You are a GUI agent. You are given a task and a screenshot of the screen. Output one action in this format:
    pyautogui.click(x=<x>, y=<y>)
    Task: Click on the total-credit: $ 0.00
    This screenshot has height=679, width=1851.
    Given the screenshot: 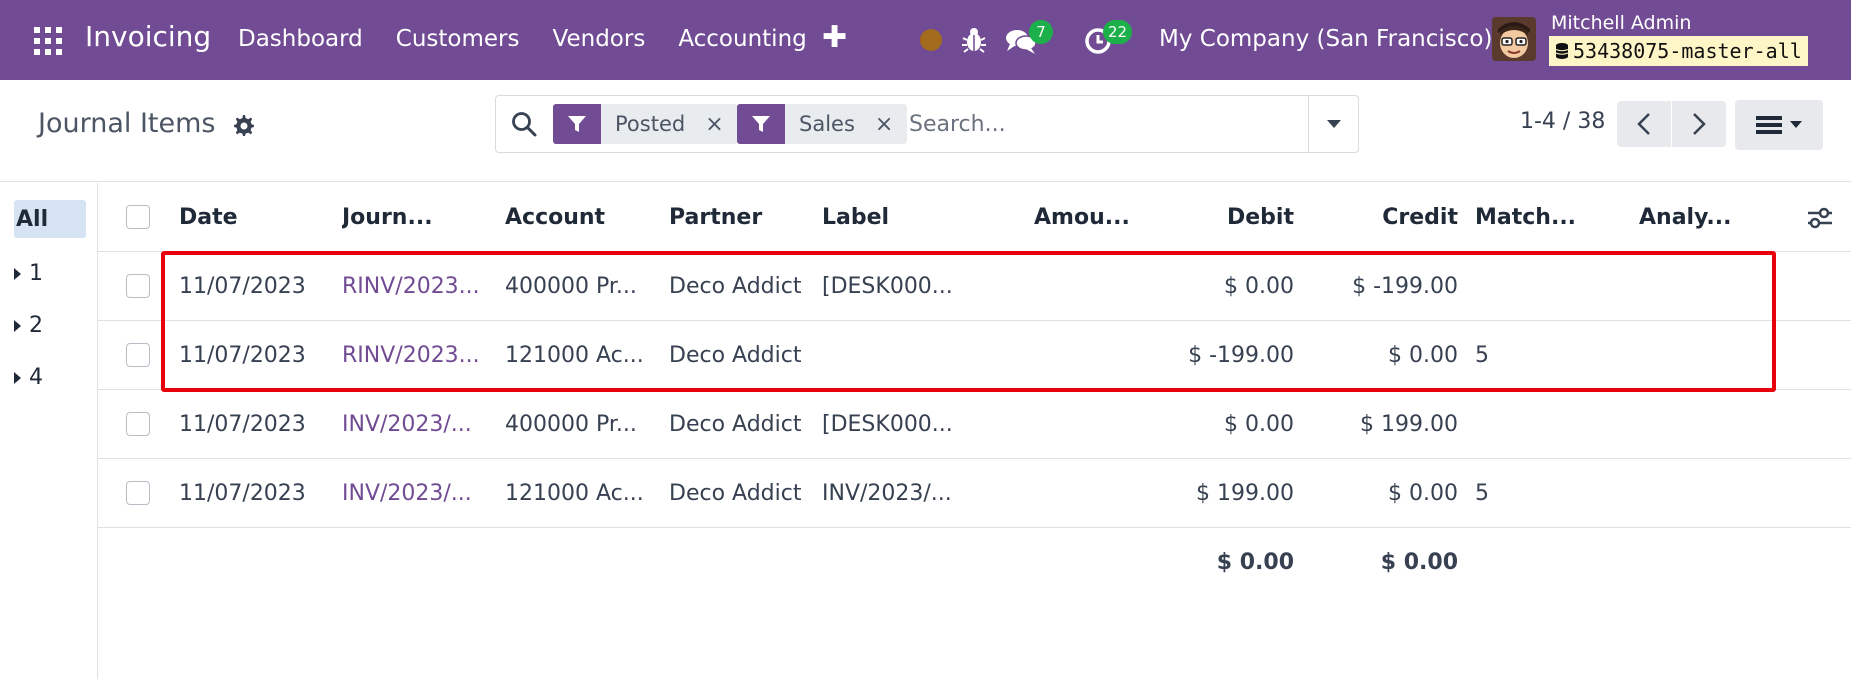 What is the action you would take?
    pyautogui.click(x=1419, y=562)
    